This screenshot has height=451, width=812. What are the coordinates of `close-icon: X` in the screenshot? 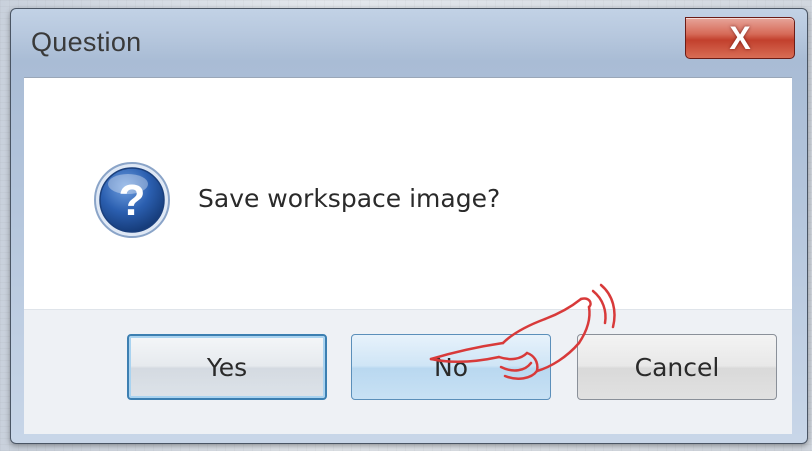 It's located at (740, 38).